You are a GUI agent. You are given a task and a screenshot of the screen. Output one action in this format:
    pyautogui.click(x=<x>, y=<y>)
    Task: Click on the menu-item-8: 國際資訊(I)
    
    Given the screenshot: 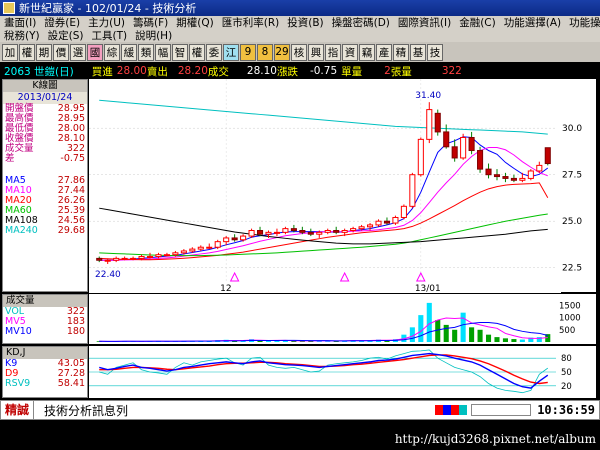 What is the action you would take?
    pyautogui.click(x=424, y=22)
    